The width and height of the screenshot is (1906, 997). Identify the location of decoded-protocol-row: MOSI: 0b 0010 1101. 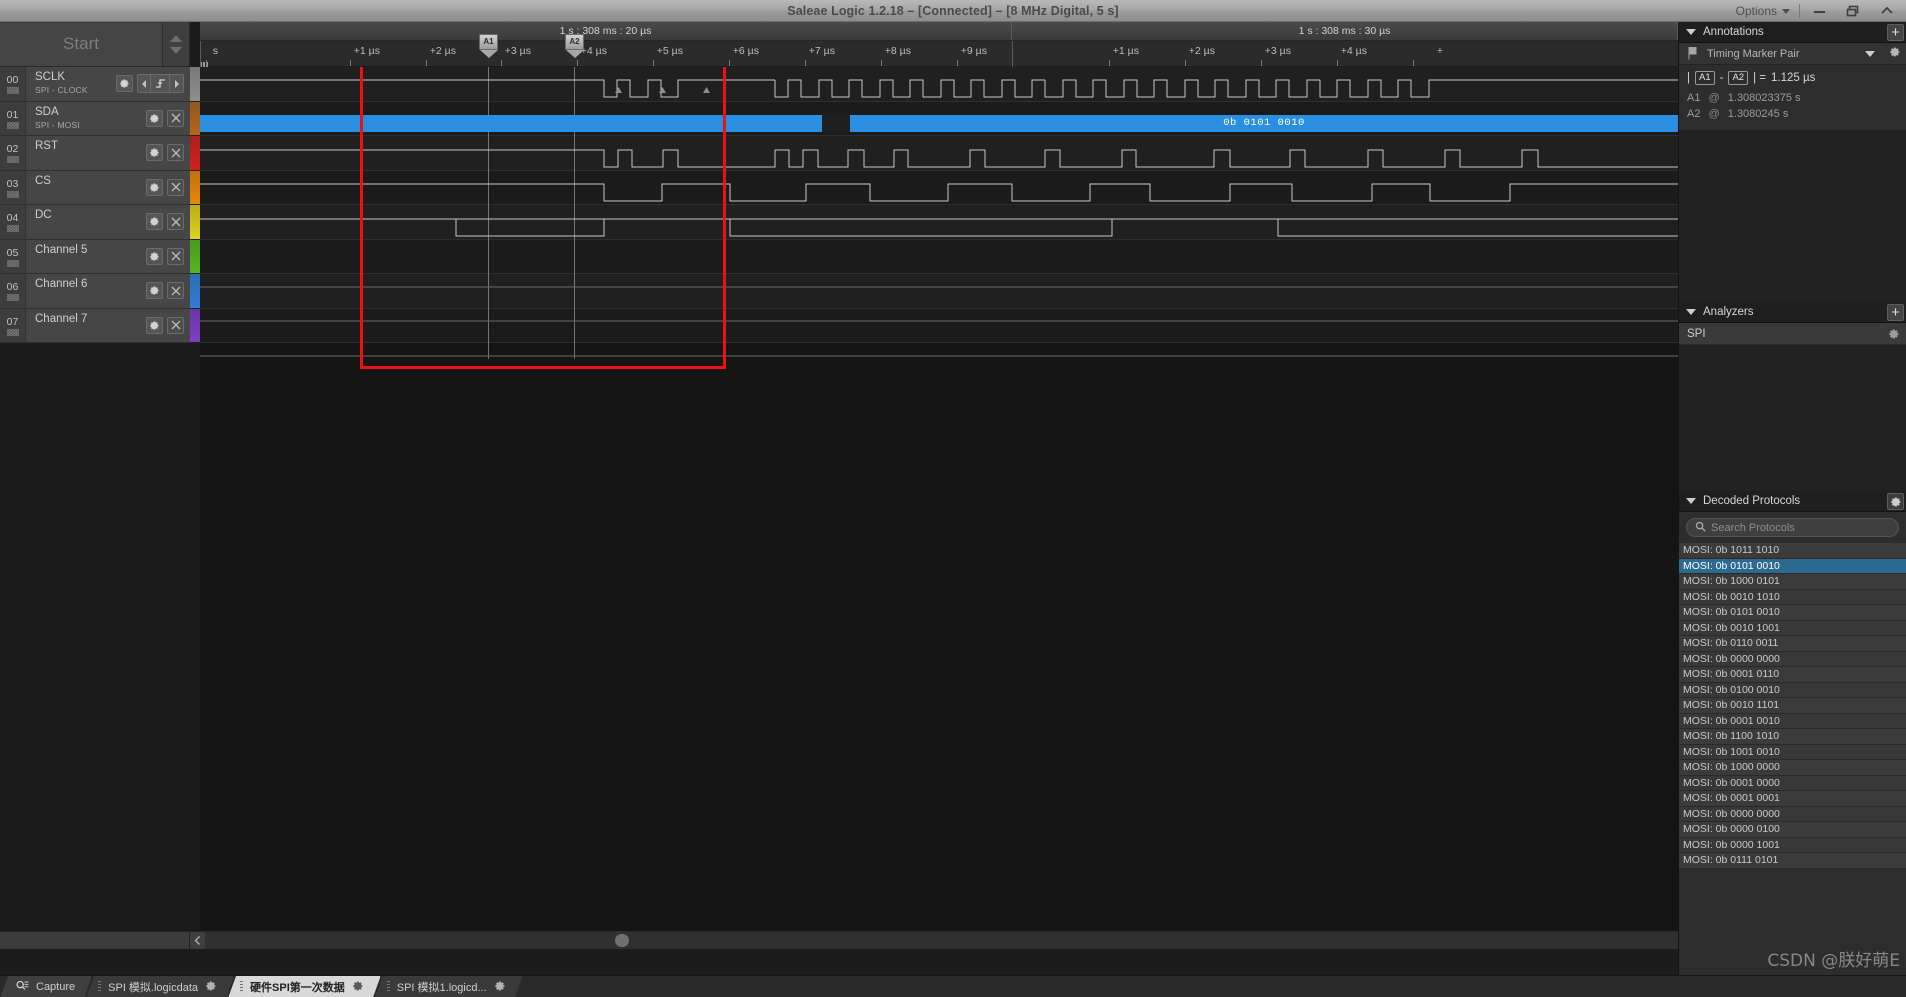
(1792, 706).